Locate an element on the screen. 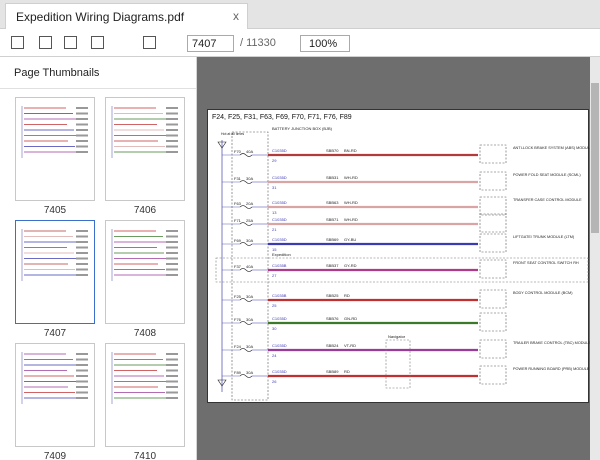 Image resolution: width=600 pixels, height=460 pixels. thumbnail-page-number: 7406 is located at coordinates (145, 210).